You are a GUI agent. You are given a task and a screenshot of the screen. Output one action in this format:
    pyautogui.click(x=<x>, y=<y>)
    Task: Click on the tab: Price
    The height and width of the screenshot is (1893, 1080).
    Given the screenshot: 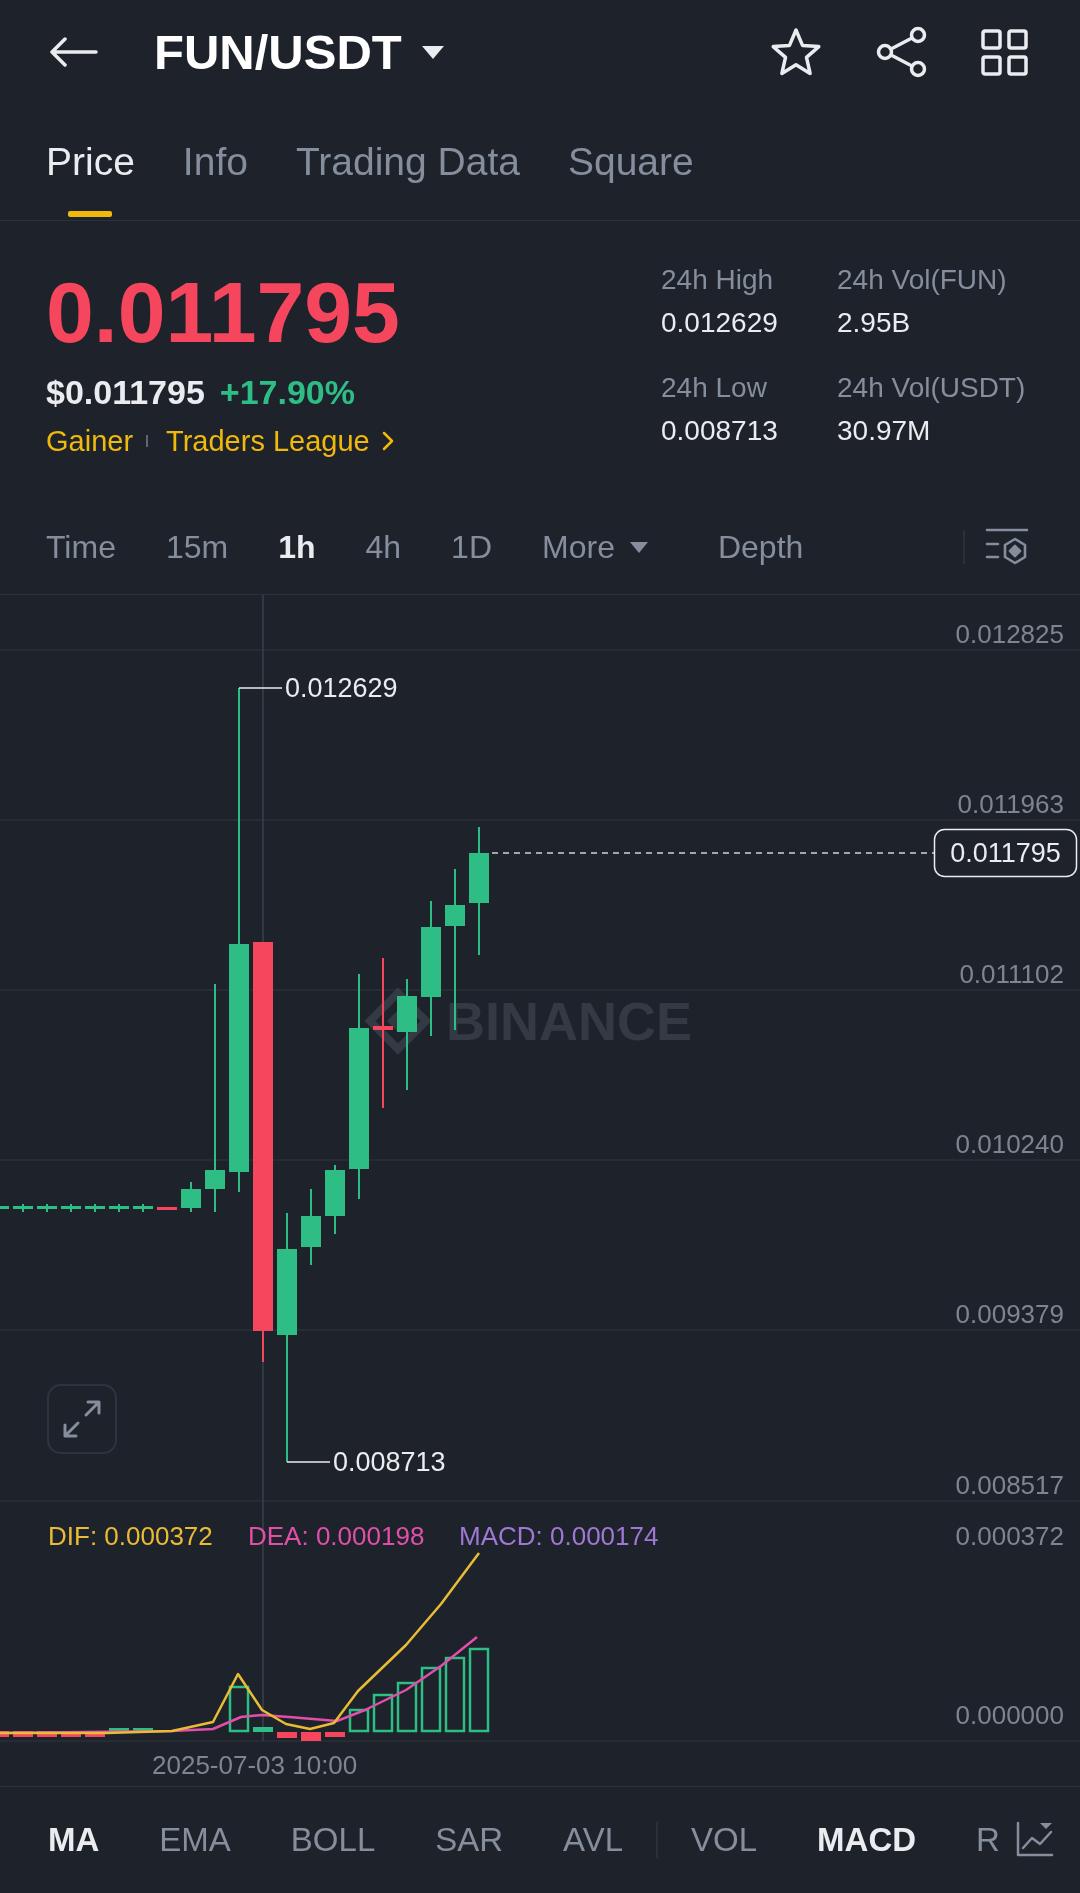 What is the action you would take?
    pyautogui.click(x=90, y=162)
    